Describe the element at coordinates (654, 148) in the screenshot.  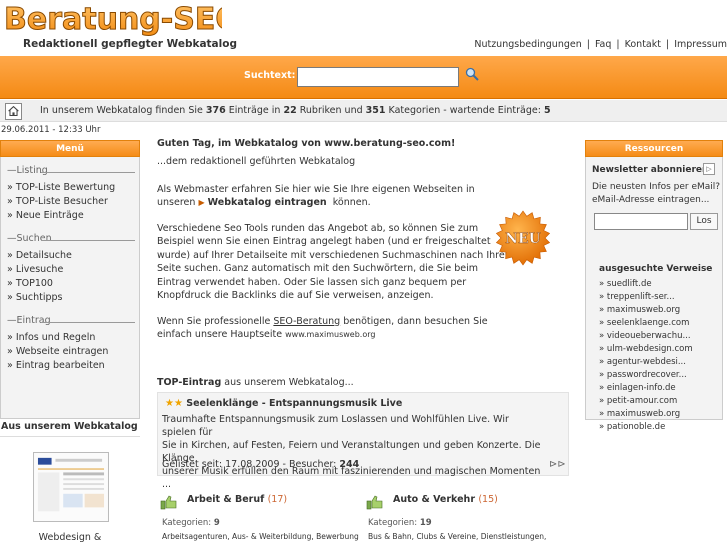
I see `resources-title: Ressourcen` at that location.